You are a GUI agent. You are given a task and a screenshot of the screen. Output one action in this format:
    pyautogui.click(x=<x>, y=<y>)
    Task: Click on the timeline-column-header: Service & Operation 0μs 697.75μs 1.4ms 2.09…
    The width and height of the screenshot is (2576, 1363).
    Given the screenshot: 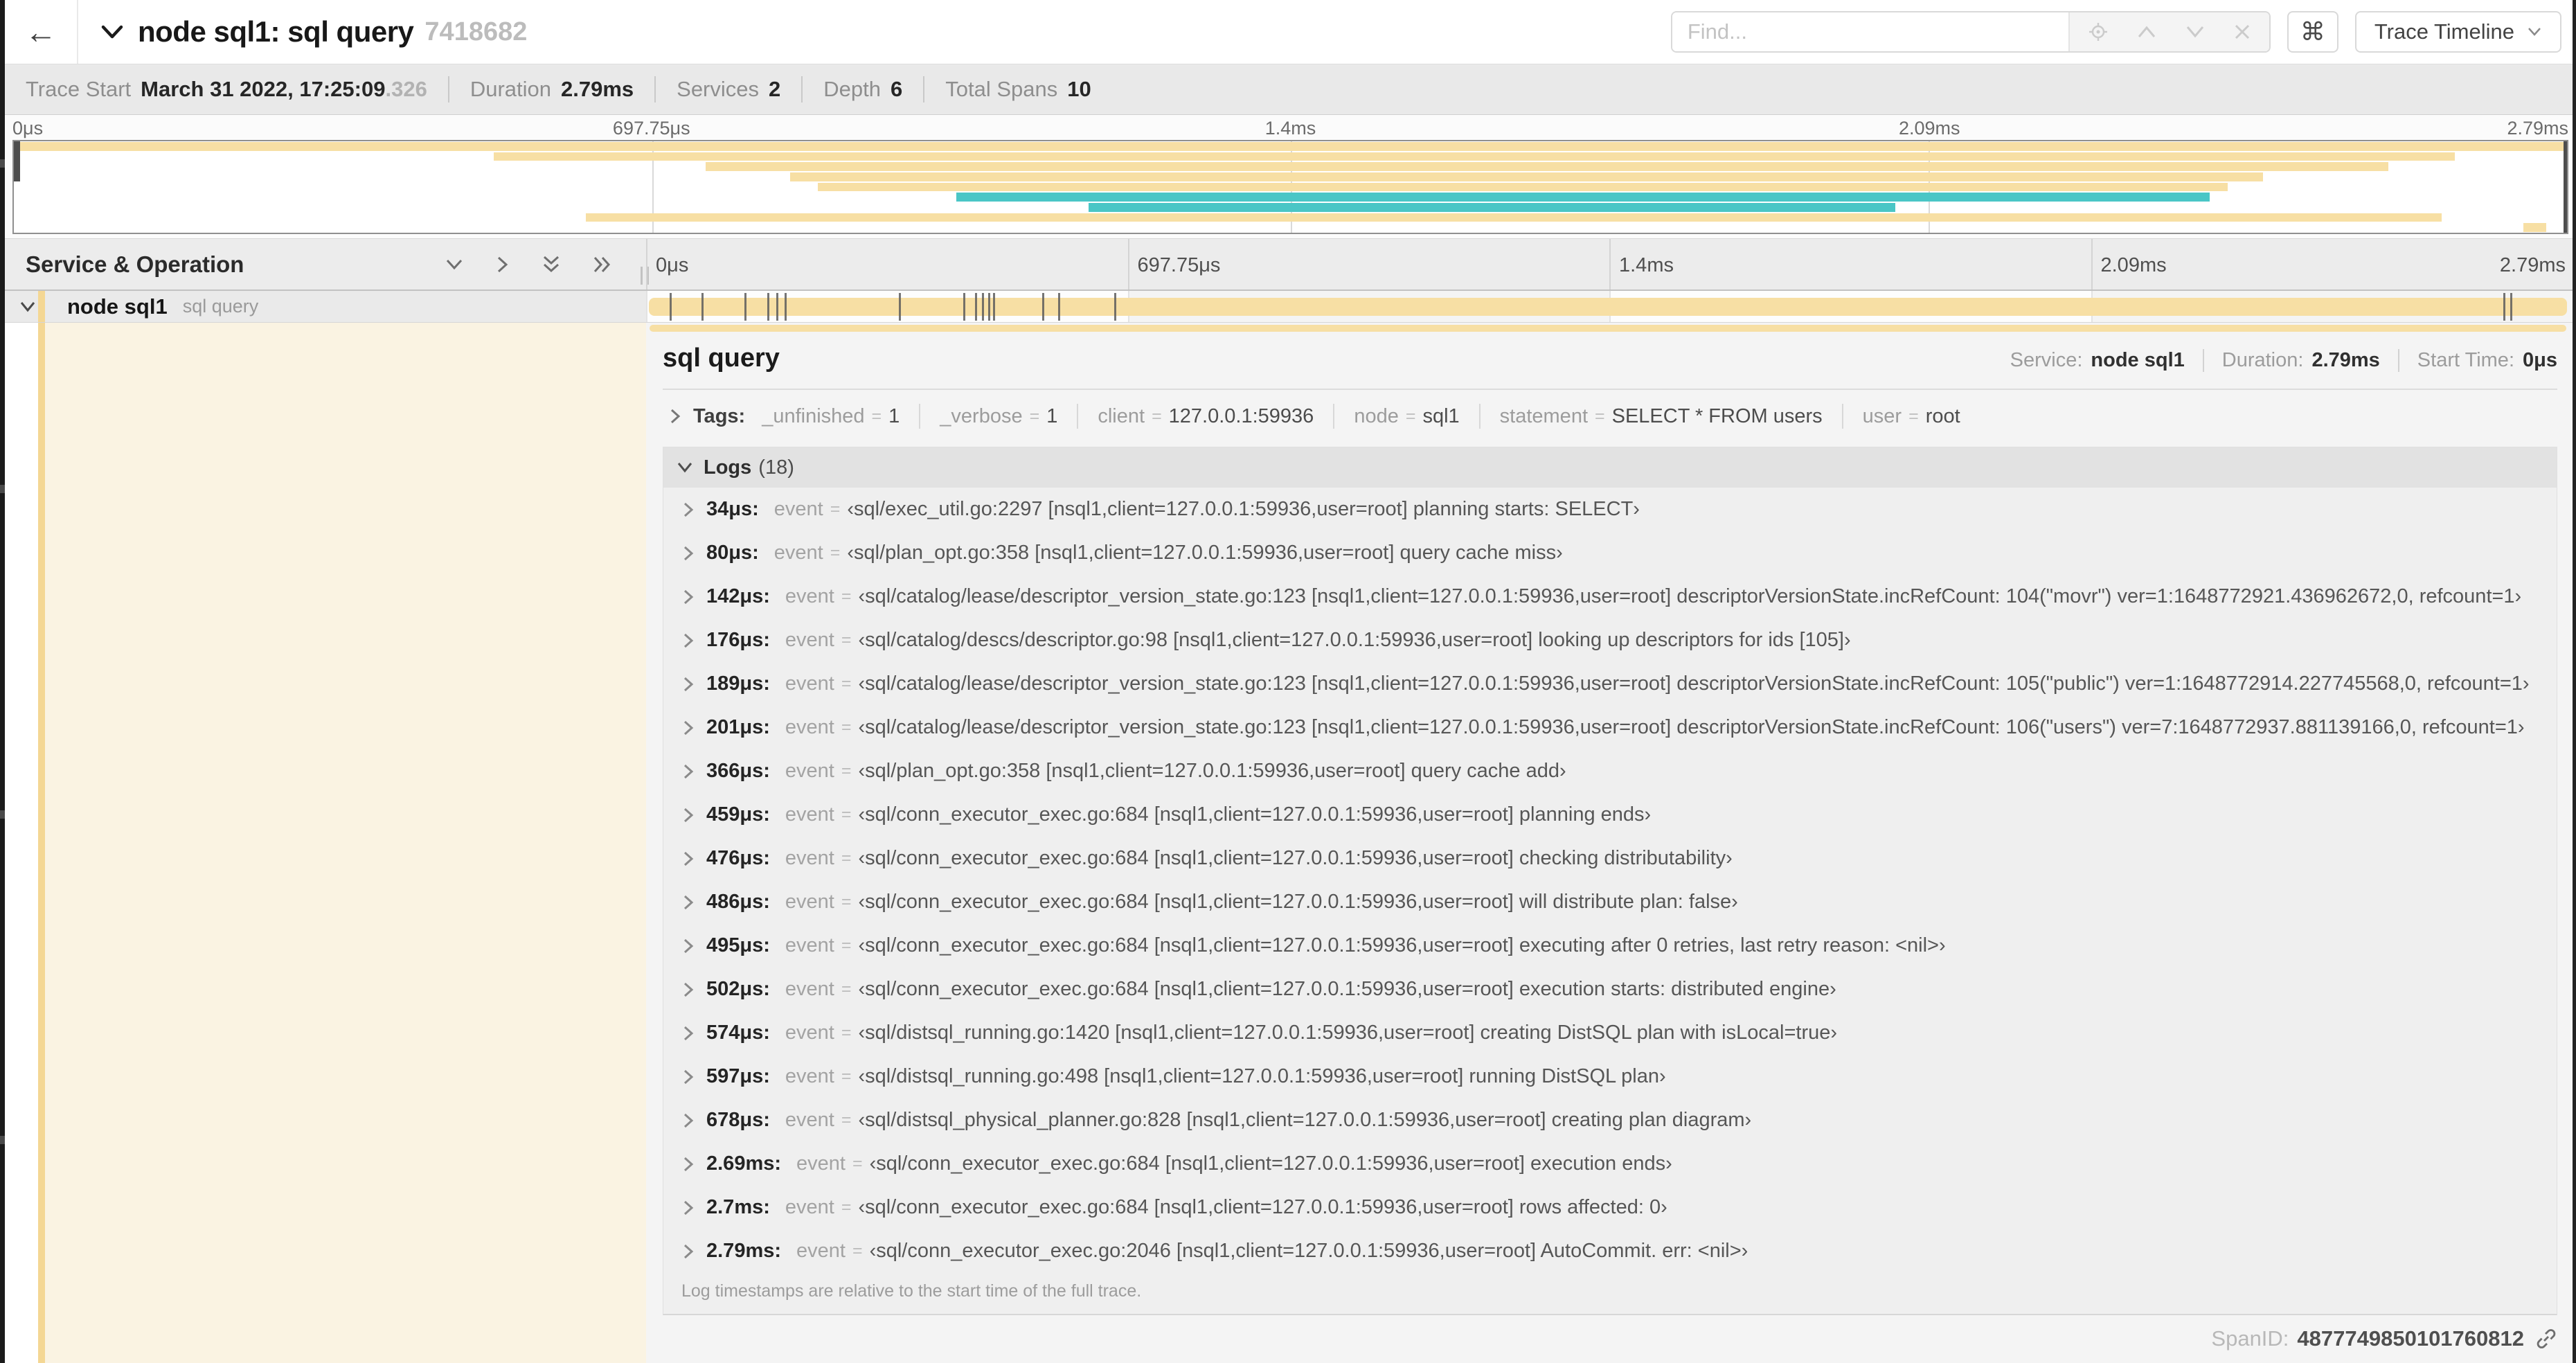 What is the action you would take?
    pyautogui.click(x=1289, y=264)
    